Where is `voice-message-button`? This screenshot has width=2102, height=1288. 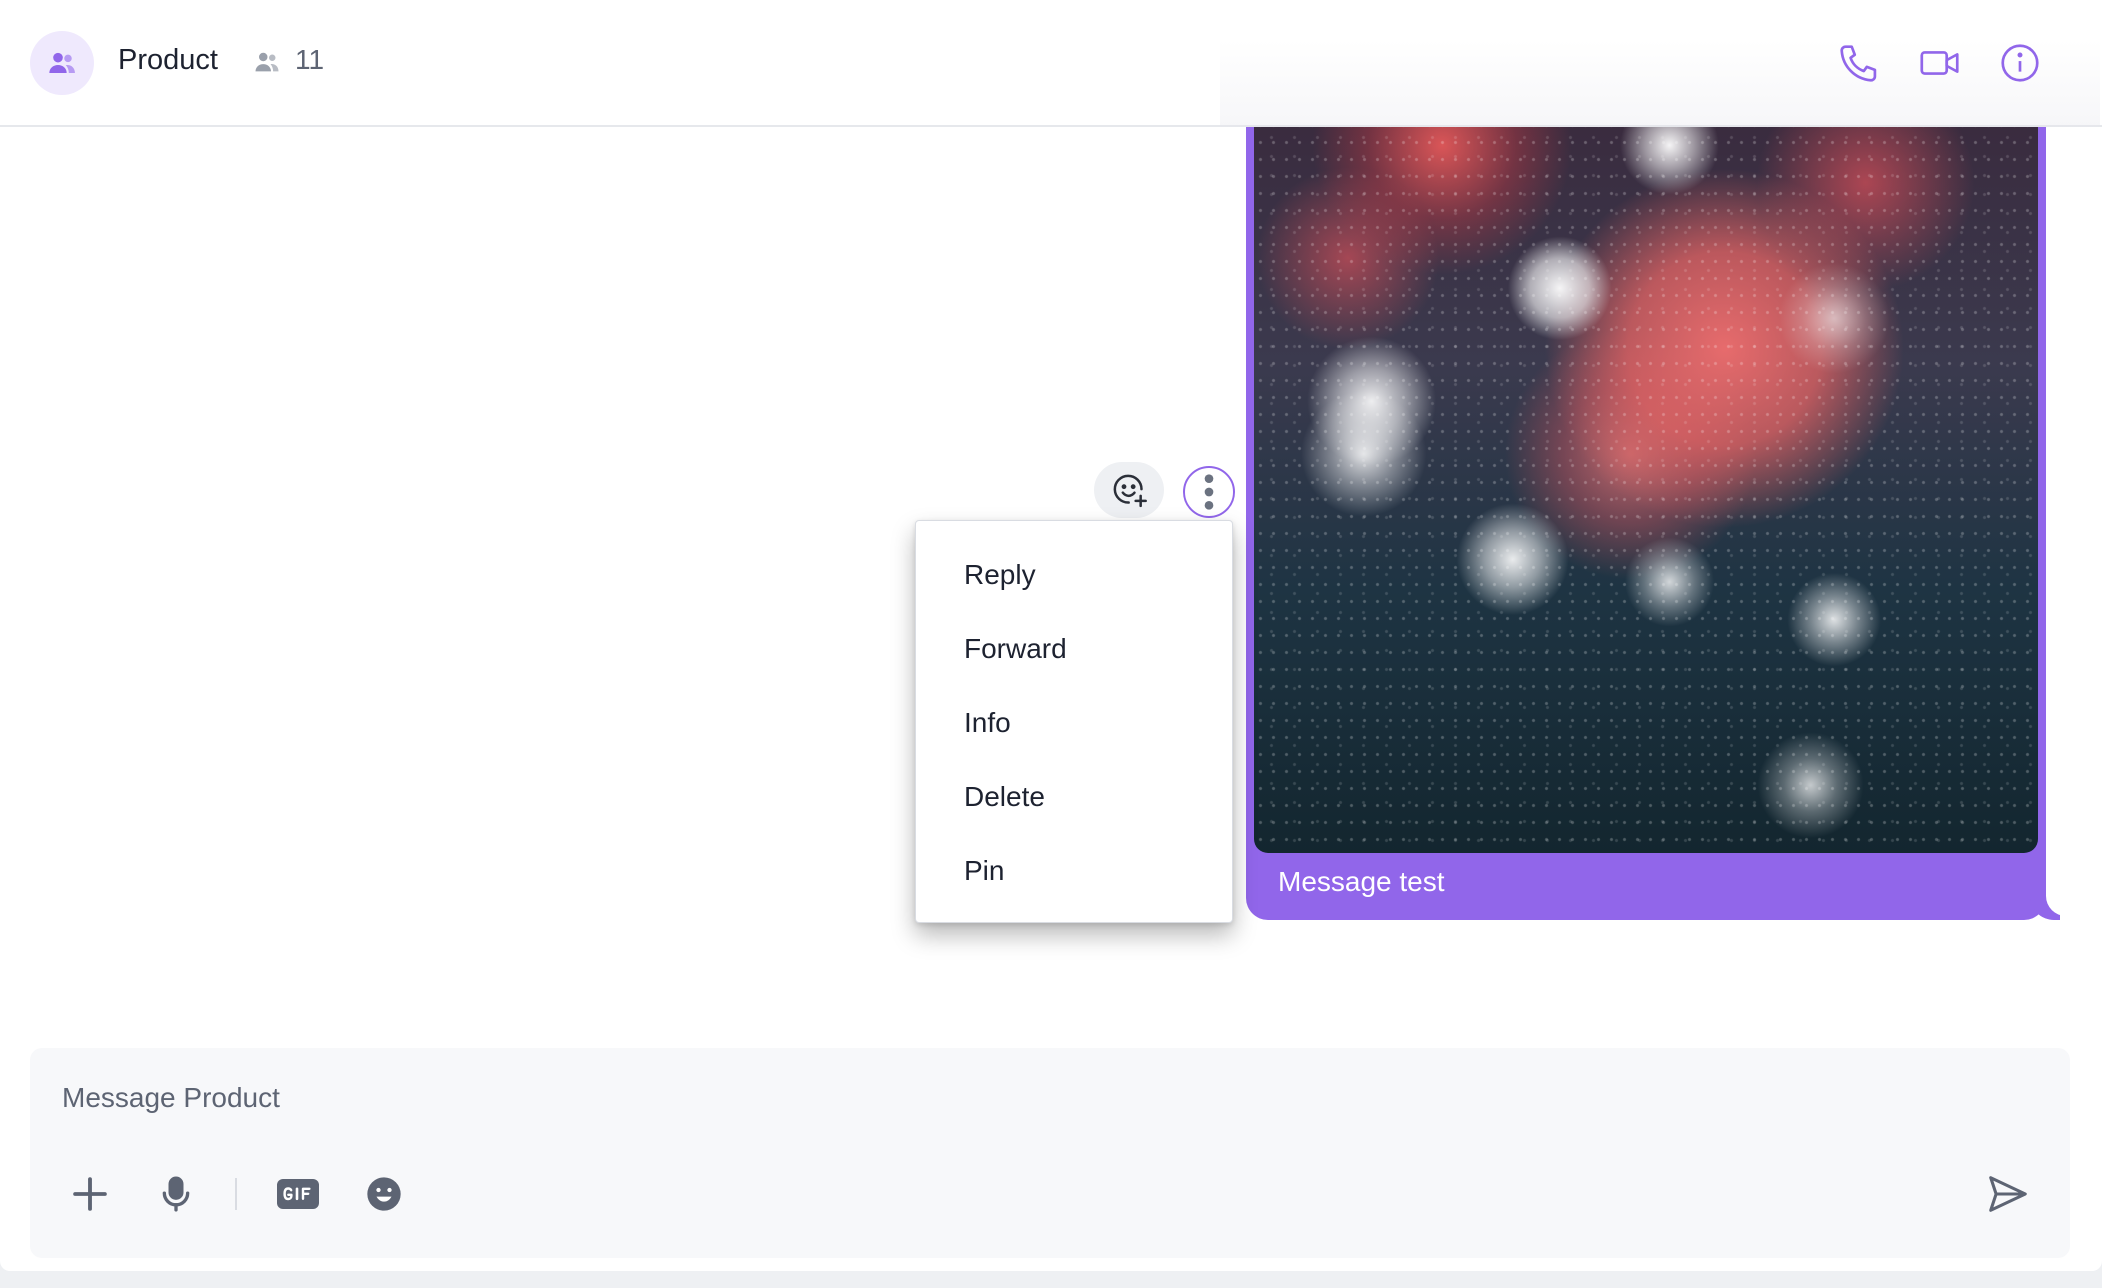
voice-message-button is located at coordinates (176, 1194).